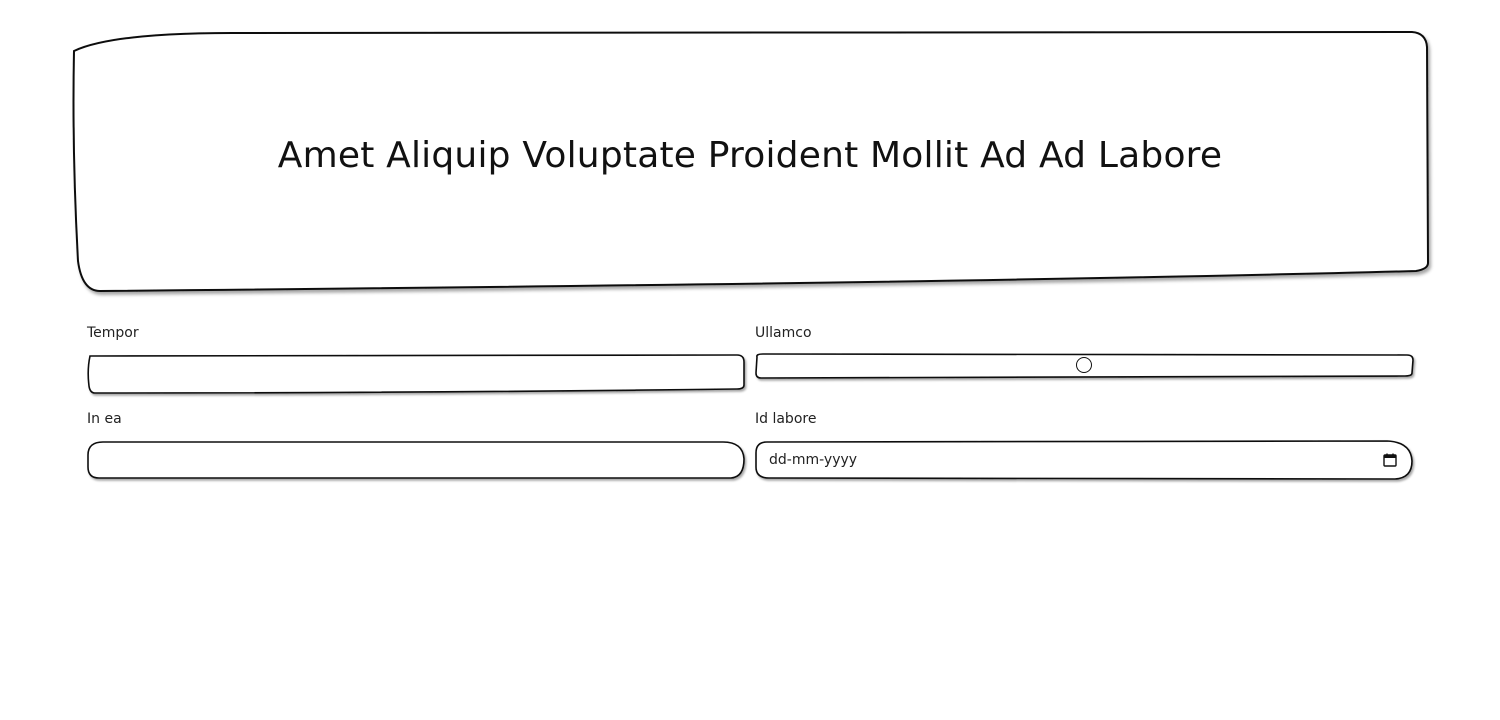 This screenshot has width=1500, height=720. What do you see at coordinates (113, 333) in the screenshot?
I see `tempor-label: Tempor` at bounding box center [113, 333].